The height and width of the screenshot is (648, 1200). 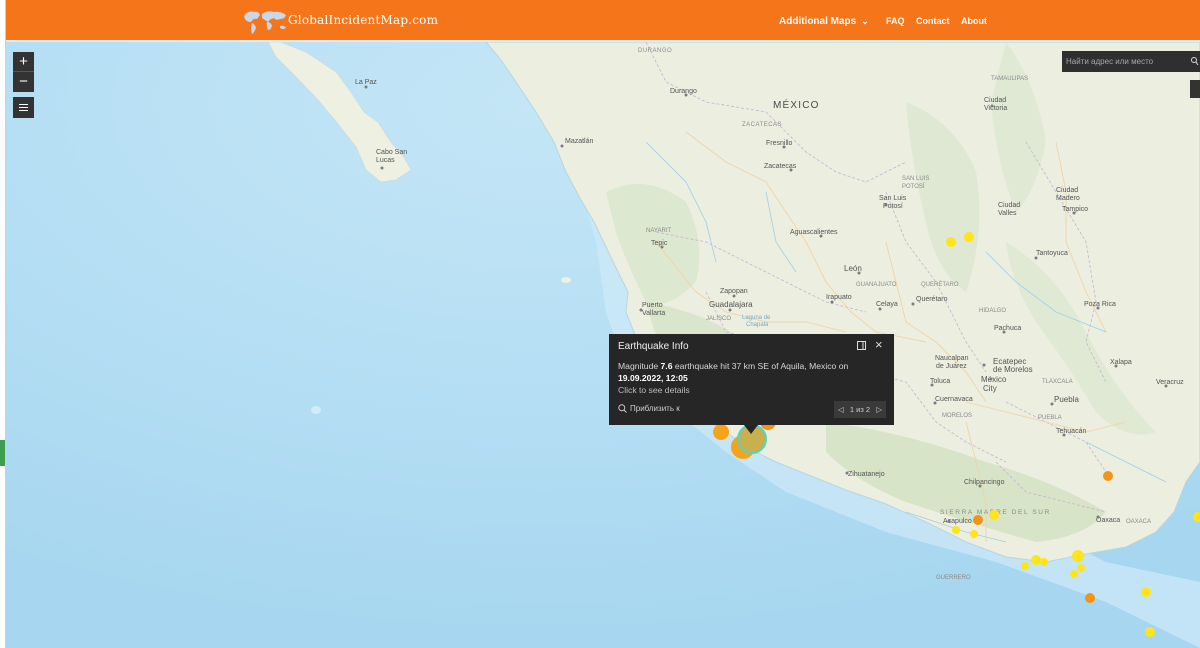 I want to click on svg-text: Mazatlán, so click(x=579, y=141).